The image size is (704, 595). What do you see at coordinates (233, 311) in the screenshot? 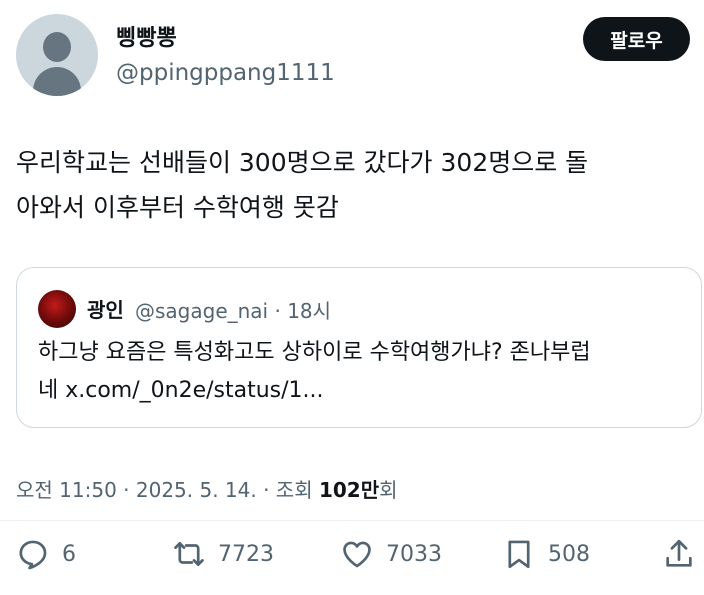
I see `quoted-author-handle-time: @sagage_nai · 18시` at bounding box center [233, 311].